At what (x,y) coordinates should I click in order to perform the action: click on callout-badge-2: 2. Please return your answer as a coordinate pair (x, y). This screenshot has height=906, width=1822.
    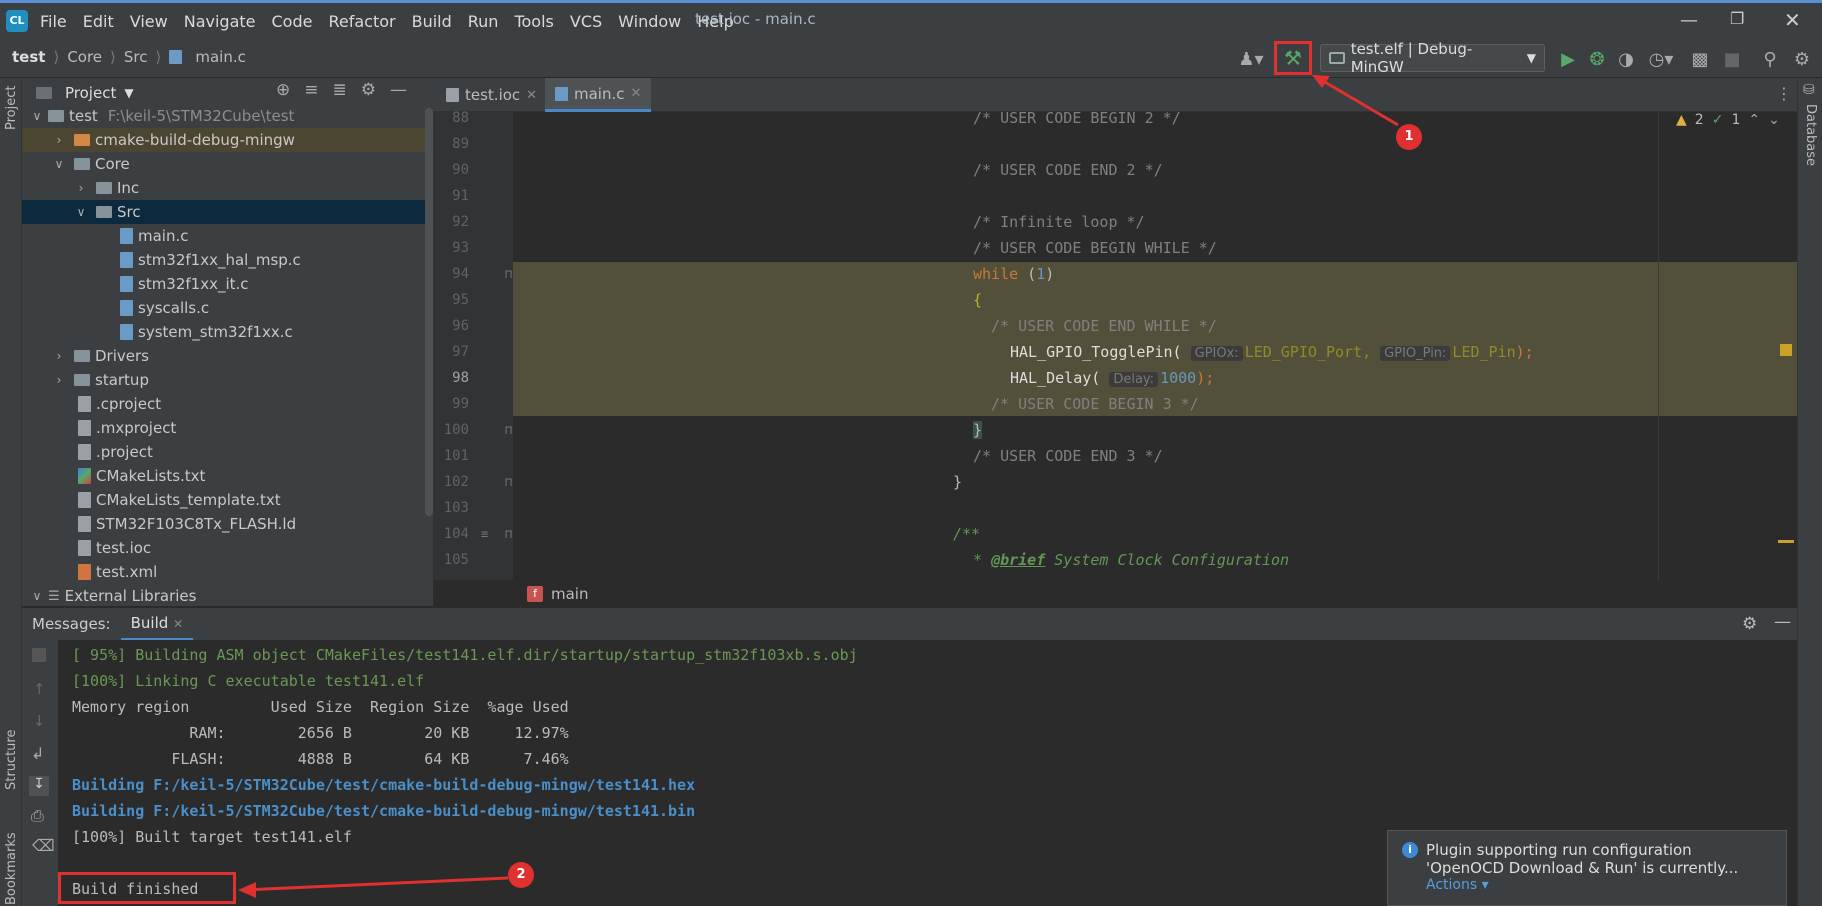
    Looking at the image, I should click on (521, 875).